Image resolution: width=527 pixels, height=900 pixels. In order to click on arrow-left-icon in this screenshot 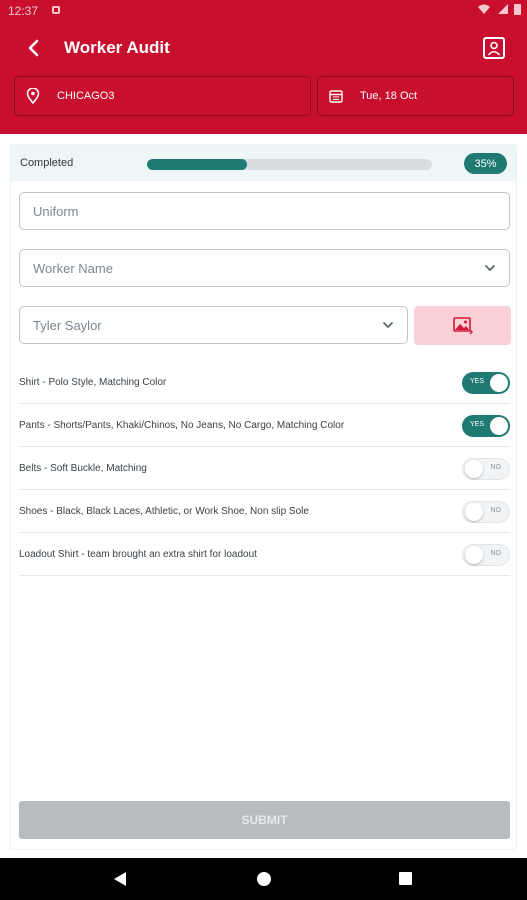, I will do `click(33, 48)`.